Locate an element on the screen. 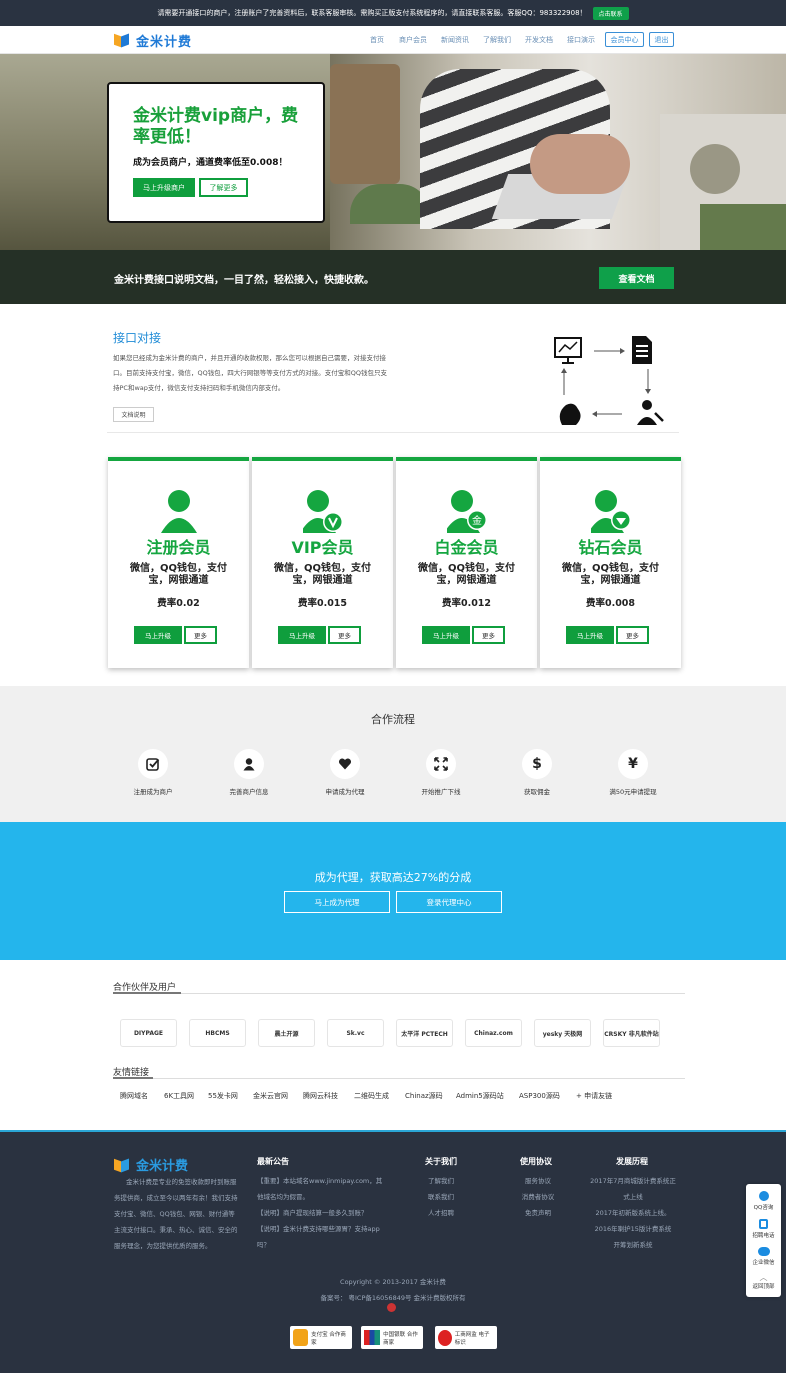 The width and height of the screenshot is (786, 1373). side-wechat: 企业微信 is located at coordinates (763, 1256).